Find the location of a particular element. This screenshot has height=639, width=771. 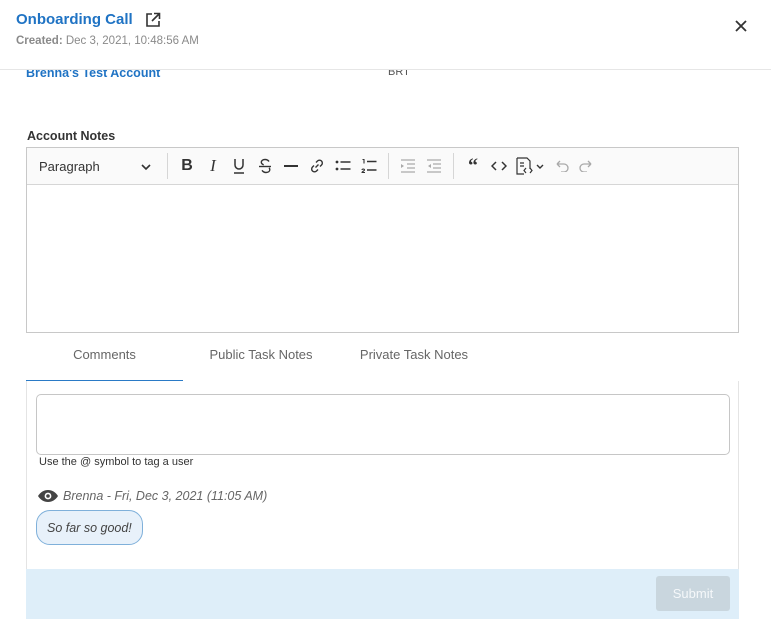

account-notes-label: Account Notes is located at coordinates (71, 136).